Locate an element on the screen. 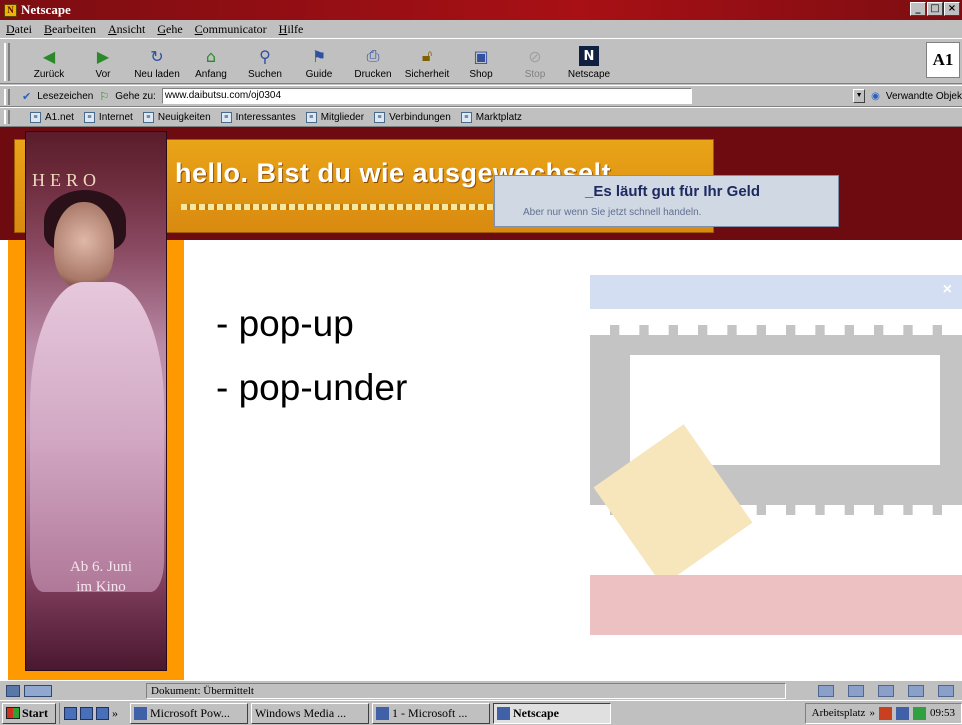 The width and height of the screenshot is (962, 725). windows-logo-icon is located at coordinates (13, 713).